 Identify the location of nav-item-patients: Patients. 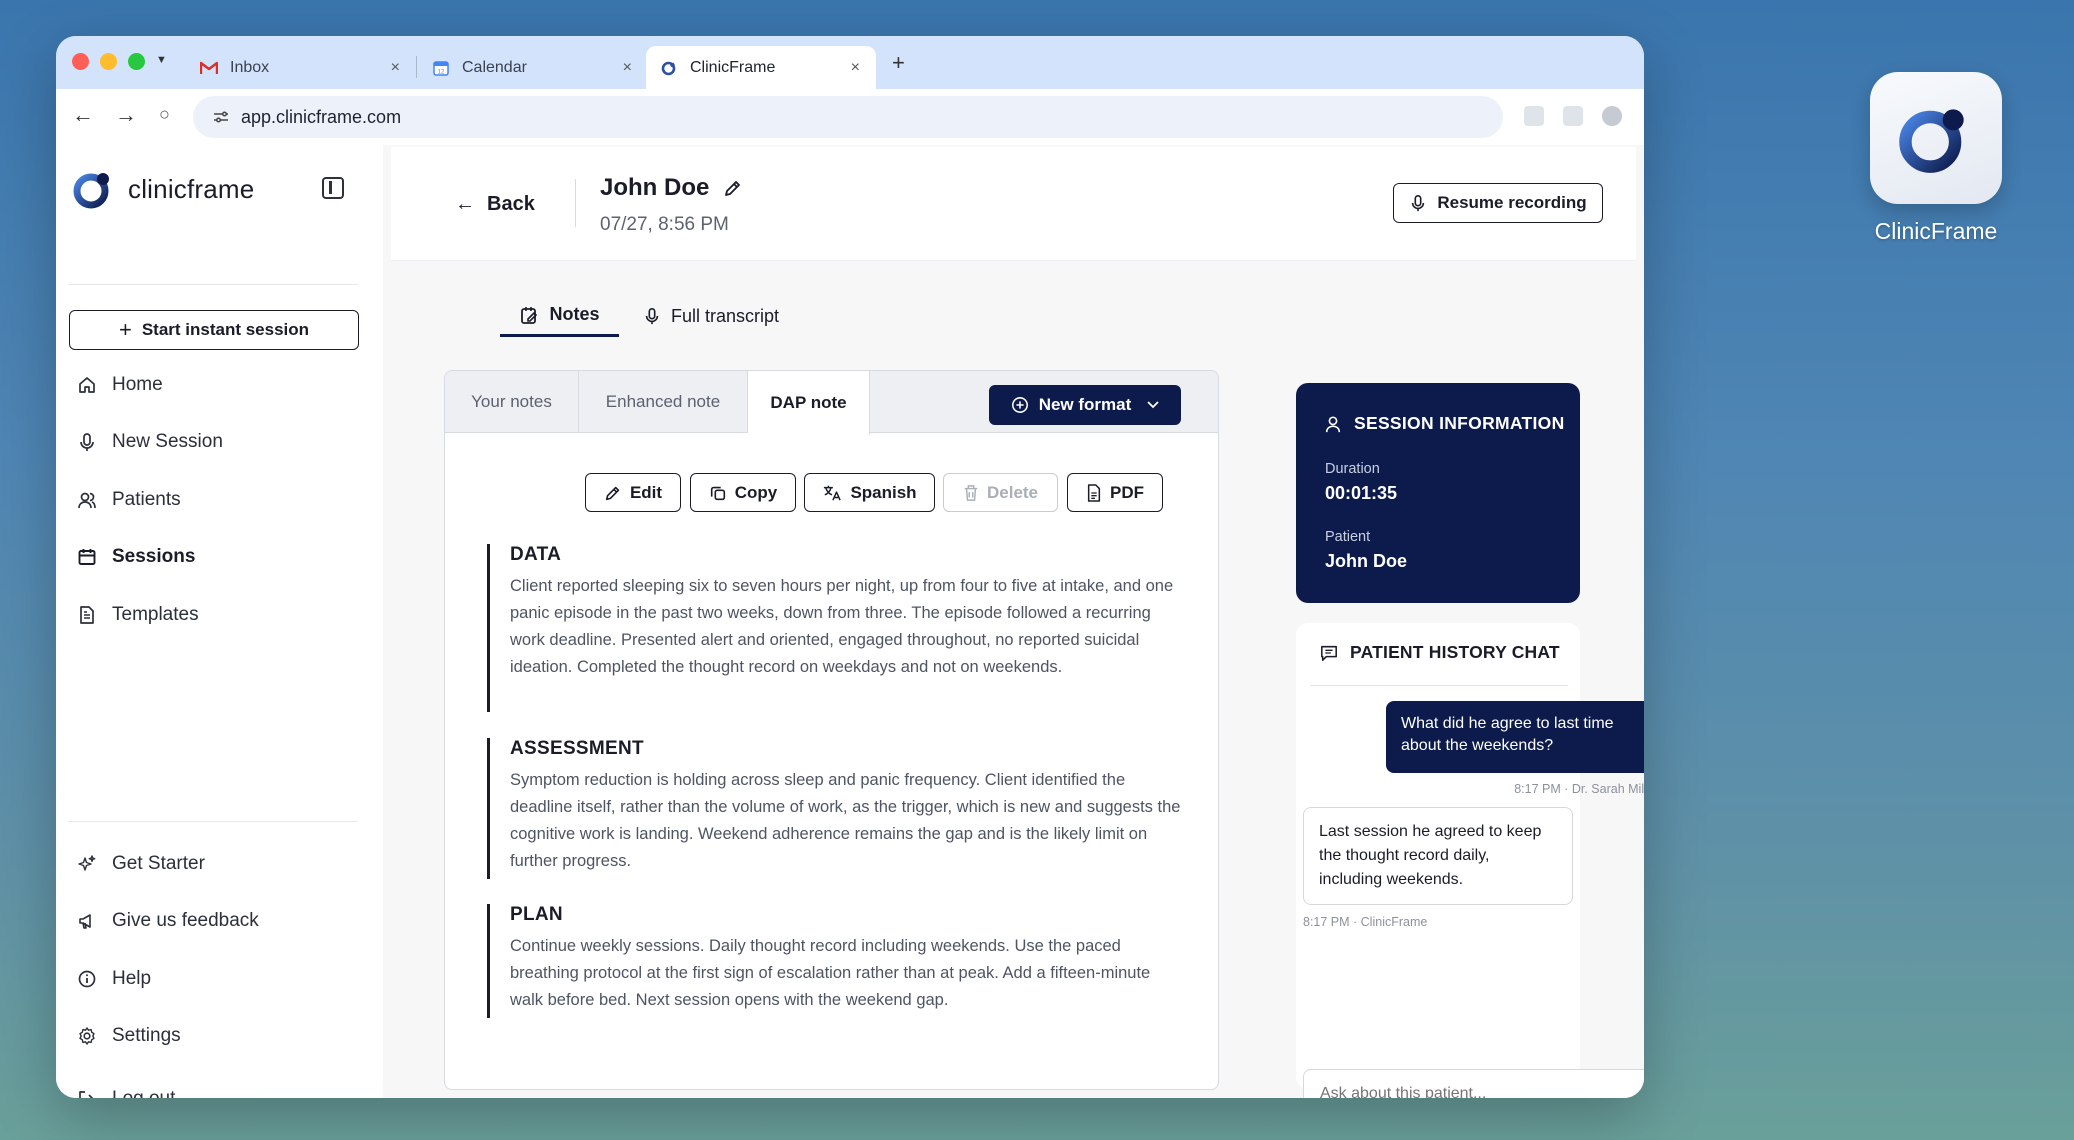
(128, 500).